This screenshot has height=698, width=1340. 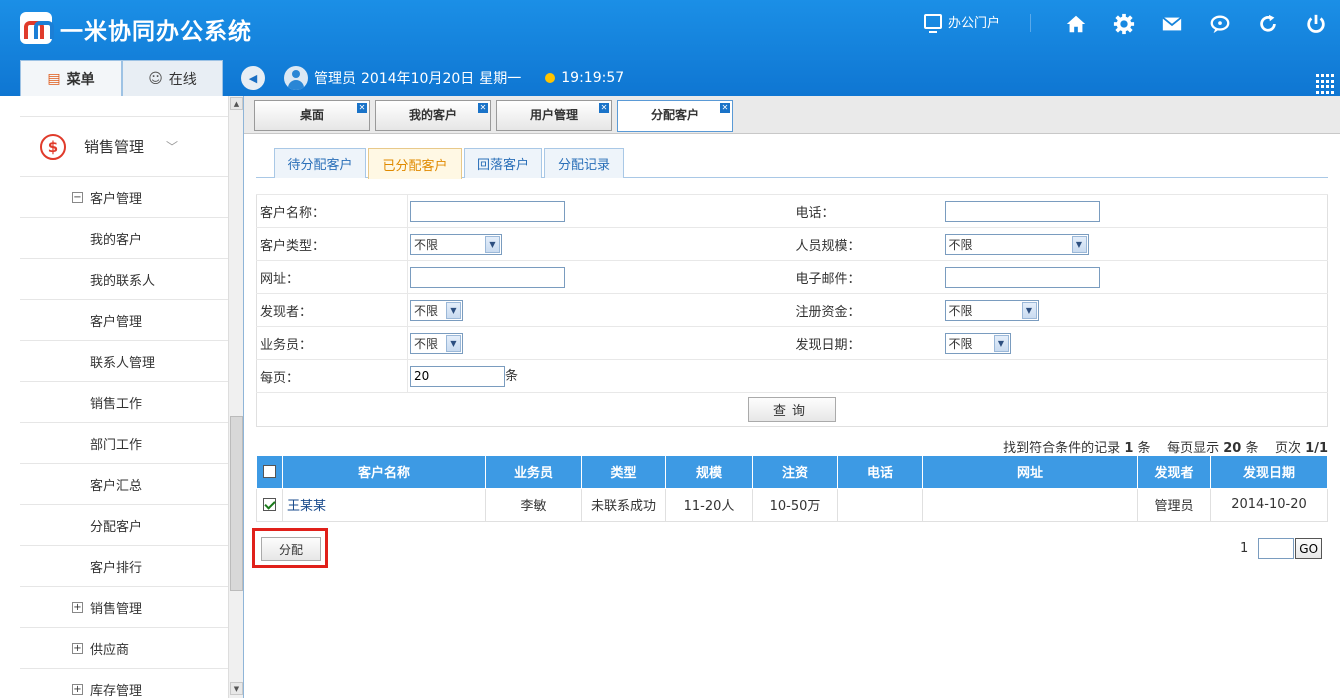 What do you see at coordinates (960, 343) in the screenshot?
I see `select-value: 不限` at bounding box center [960, 343].